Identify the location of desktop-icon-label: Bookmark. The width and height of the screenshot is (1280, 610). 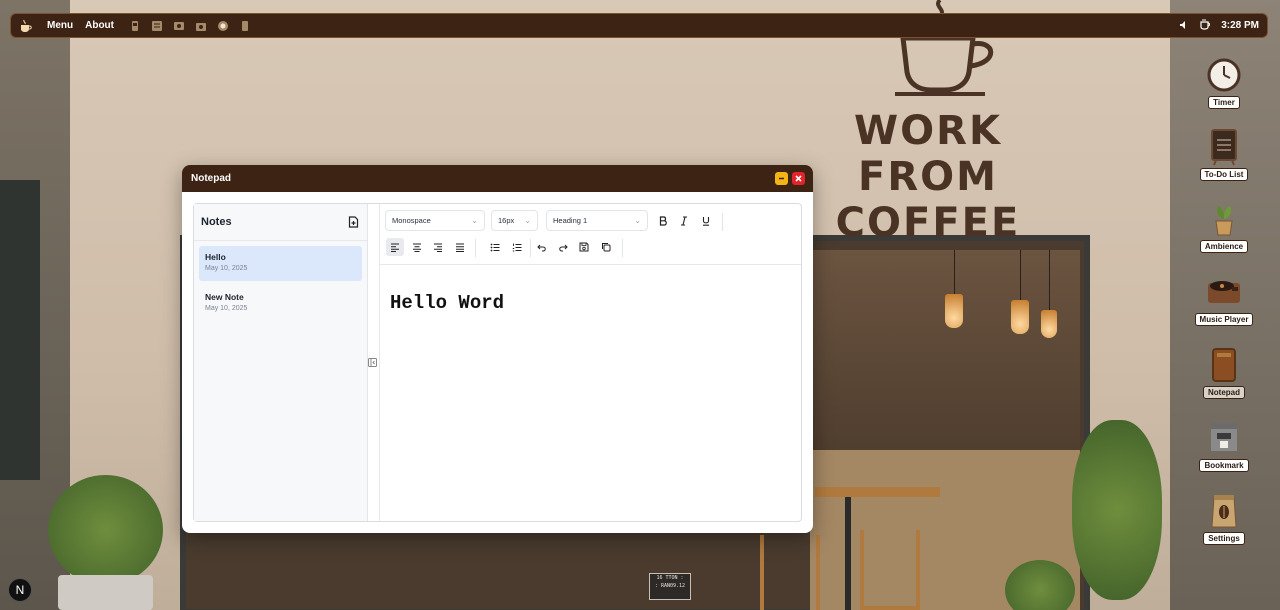
(1224, 465).